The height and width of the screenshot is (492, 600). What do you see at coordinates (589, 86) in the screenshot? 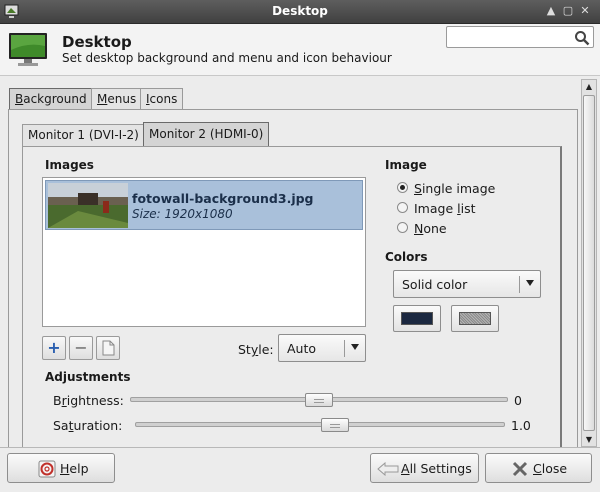
I see `scroll-up-icon: ▲` at bounding box center [589, 86].